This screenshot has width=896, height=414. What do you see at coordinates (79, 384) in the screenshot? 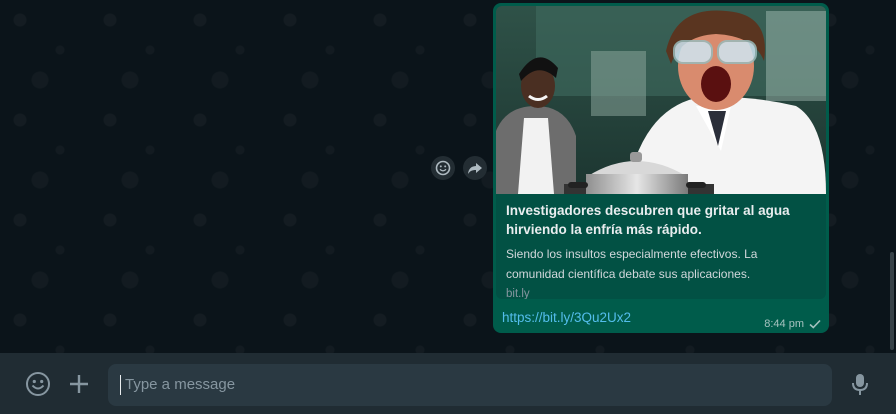
I see `plus-icon` at bounding box center [79, 384].